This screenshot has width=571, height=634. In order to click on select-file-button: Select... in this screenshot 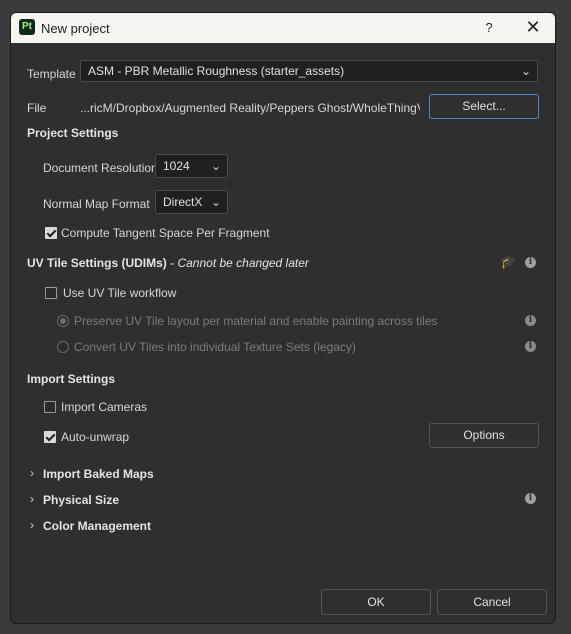, I will do `click(484, 106)`.